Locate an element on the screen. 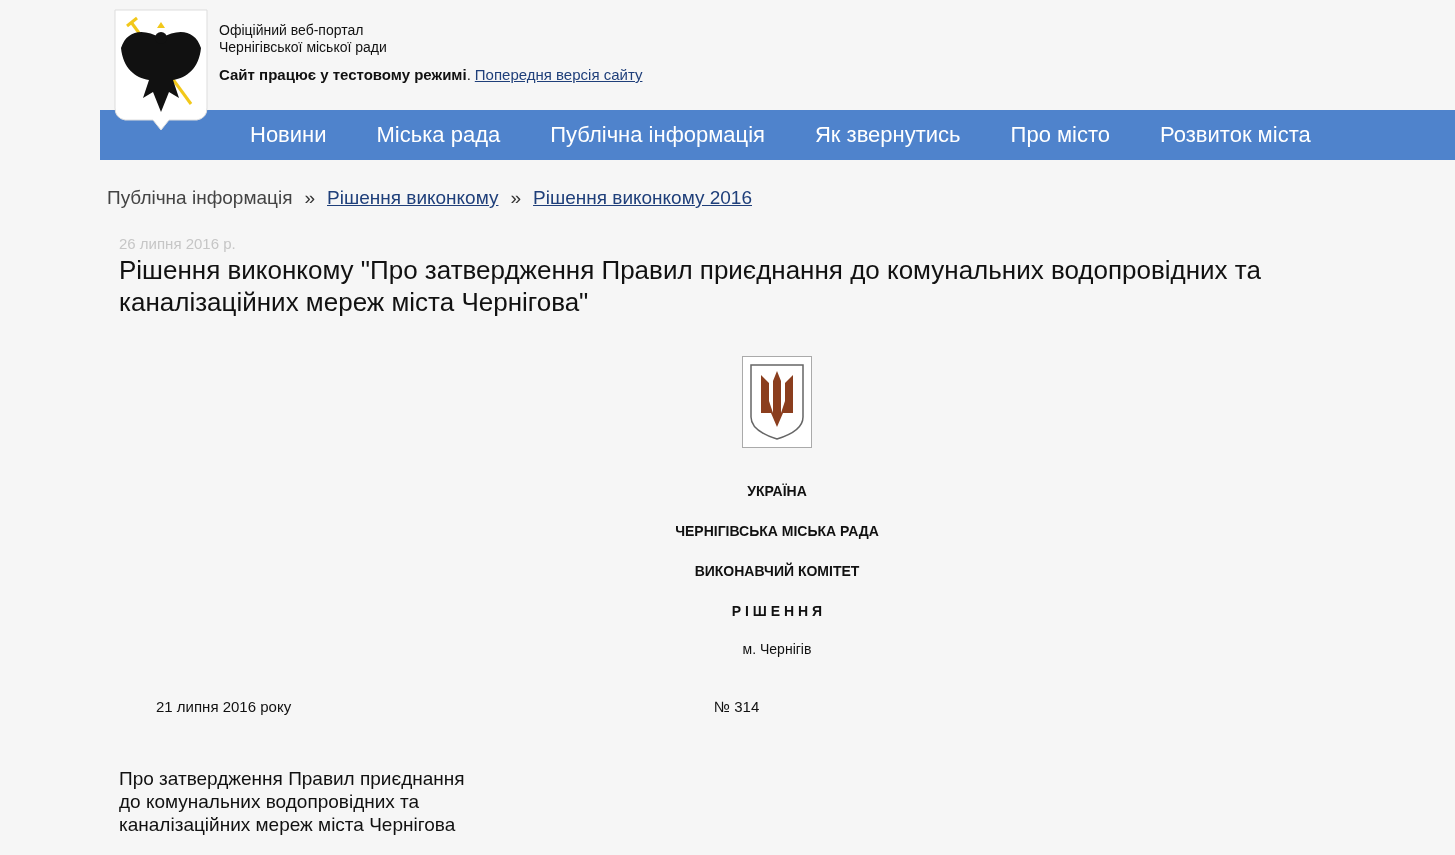  breadcrumb-link: Рішення виконкому 2016 is located at coordinates (642, 198).